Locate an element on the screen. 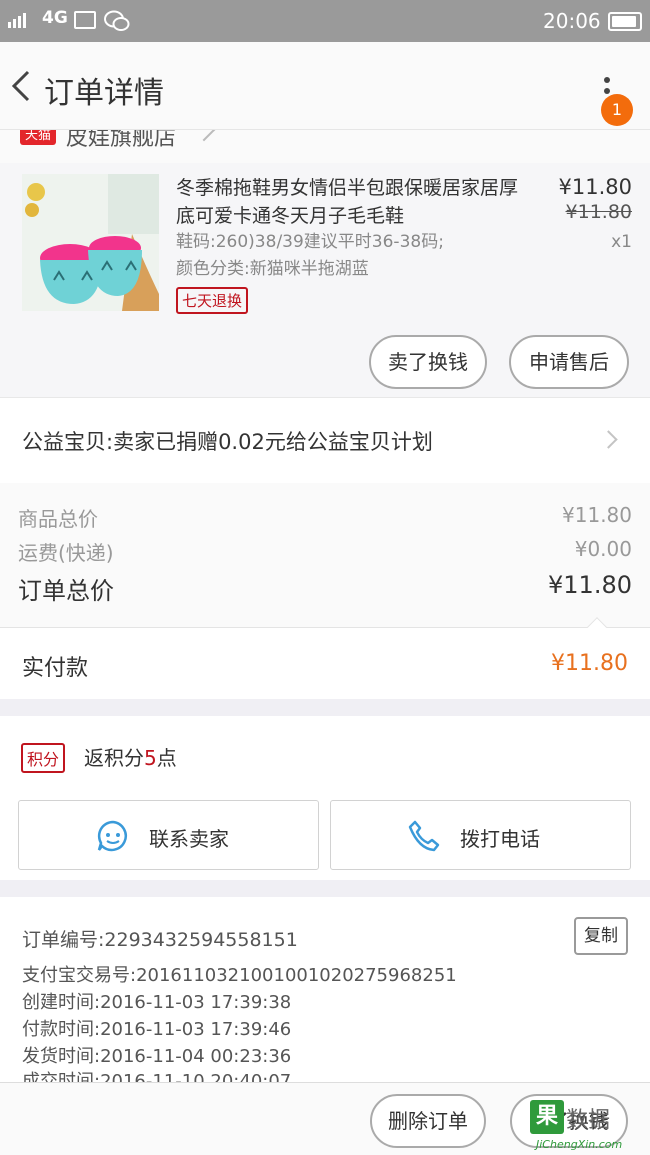  contact-seller-button: 联系卖家 is located at coordinates (168, 835).